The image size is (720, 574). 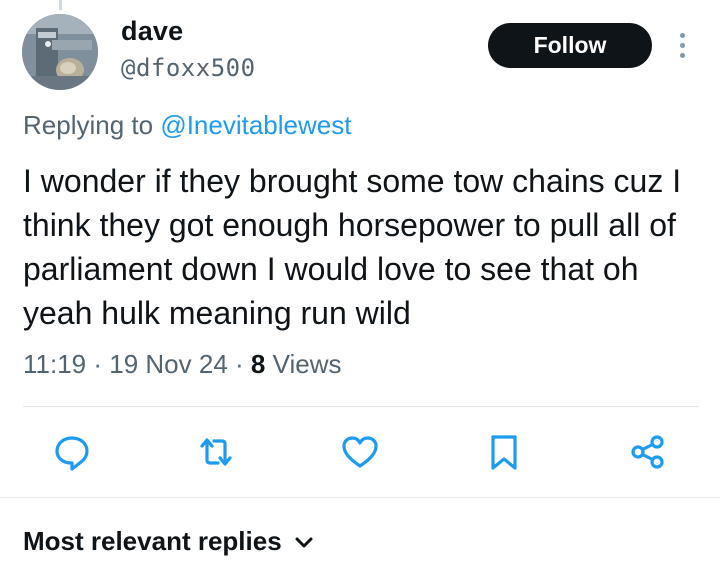 What do you see at coordinates (188, 68) in the screenshot?
I see `author-handle: @dfoxx500` at bounding box center [188, 68].